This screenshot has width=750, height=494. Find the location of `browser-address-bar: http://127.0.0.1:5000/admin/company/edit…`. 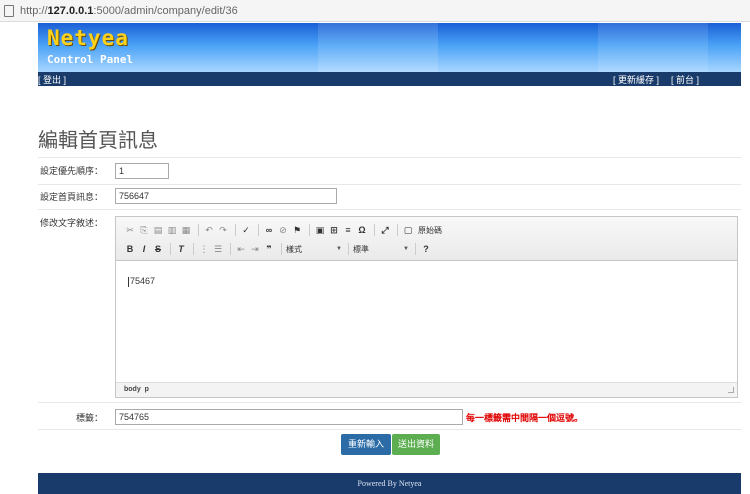

browser-address-bar: http://127.0.0.1:5000/admin/company/edit… is located at coordinates (375, 11).